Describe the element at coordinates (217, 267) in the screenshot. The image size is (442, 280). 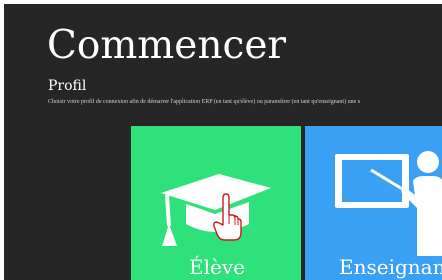
I see `profile-label-eleve: Élève` at that location.